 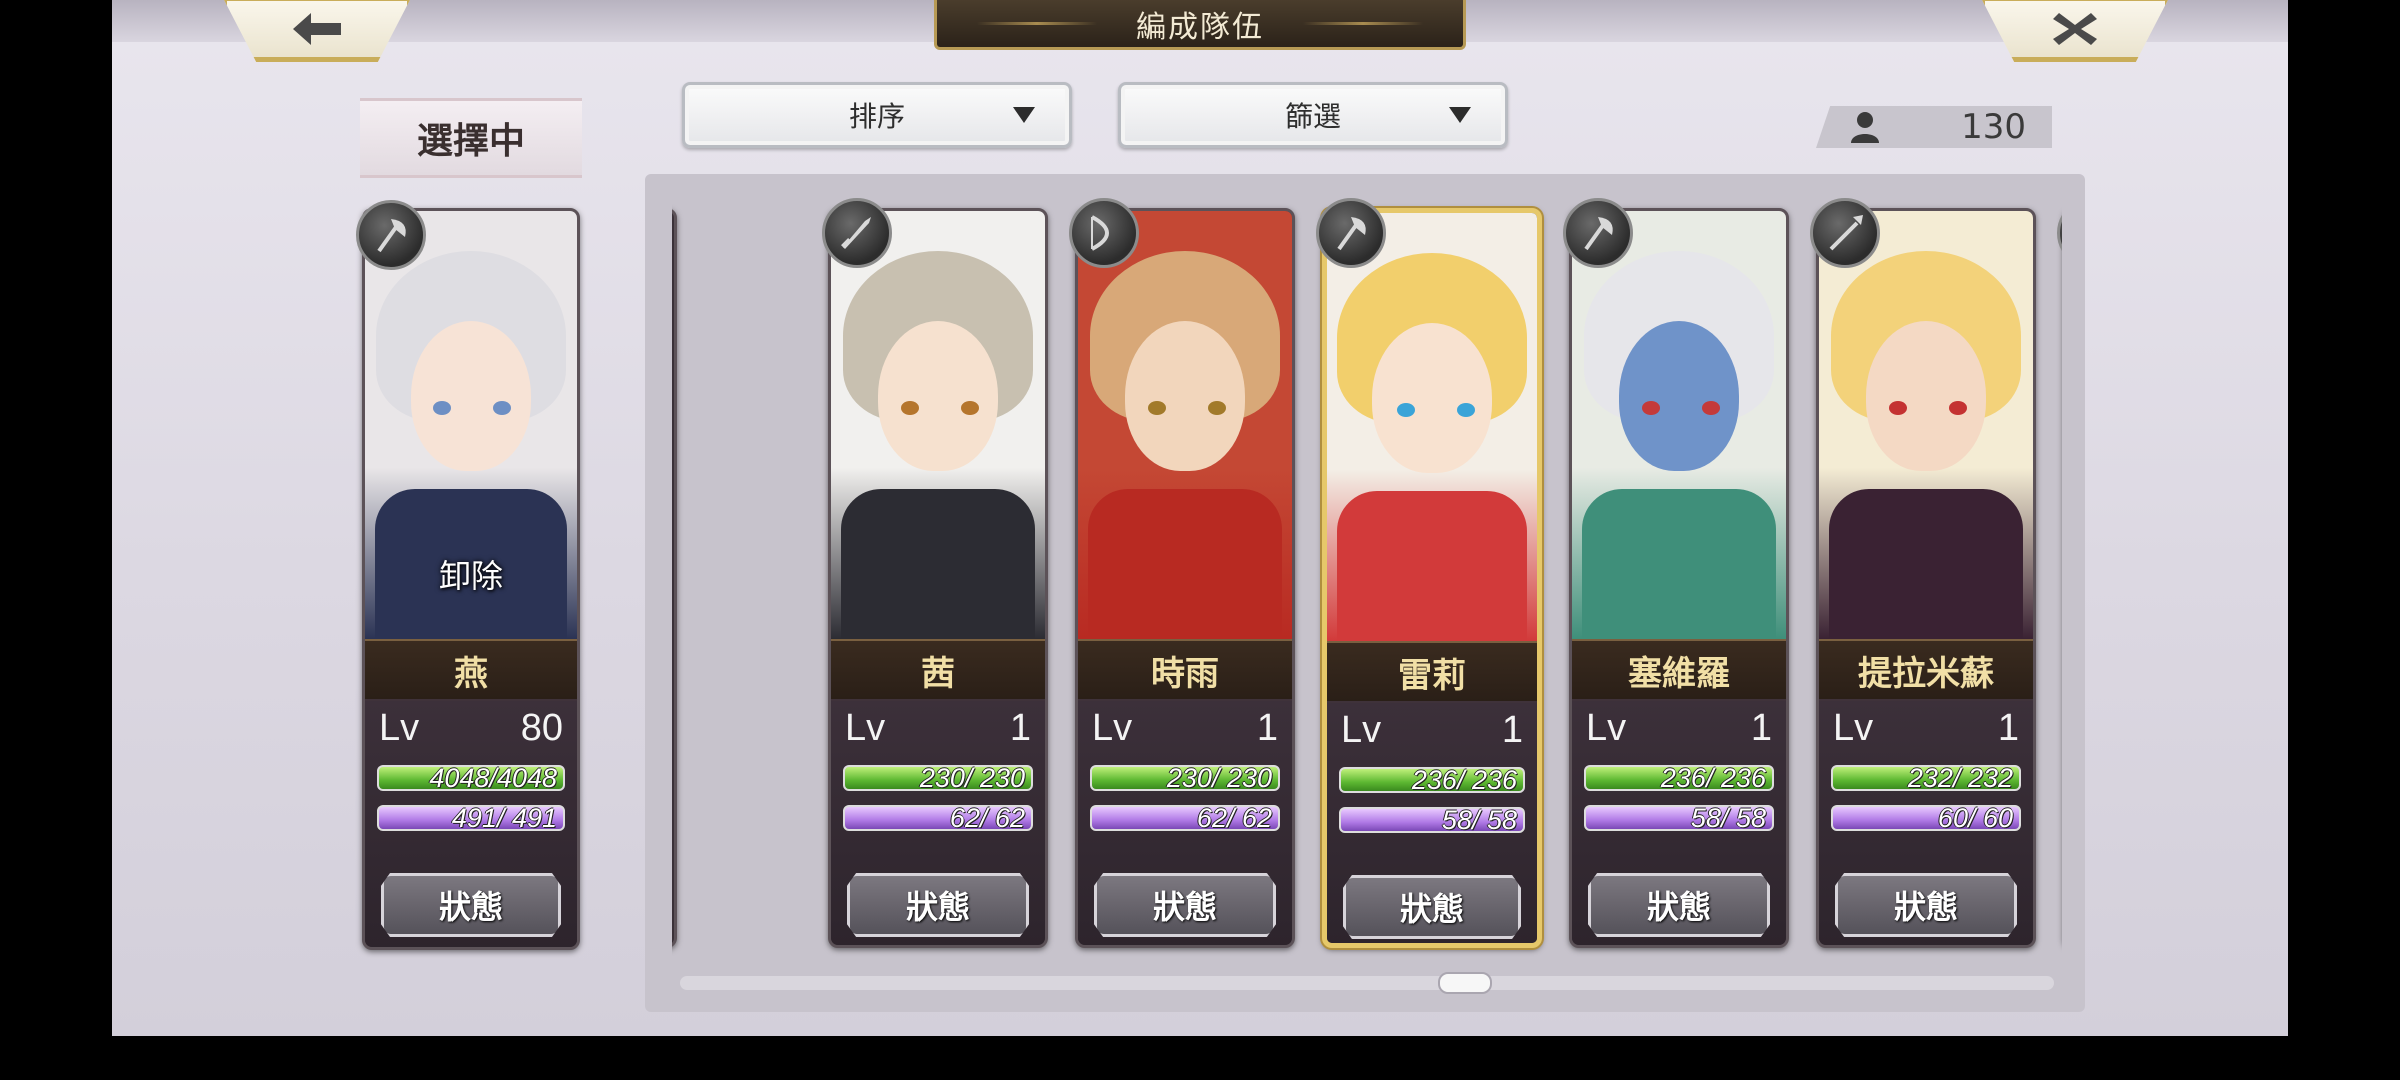 I want to click on close-button, so click(x=2075, y=31).